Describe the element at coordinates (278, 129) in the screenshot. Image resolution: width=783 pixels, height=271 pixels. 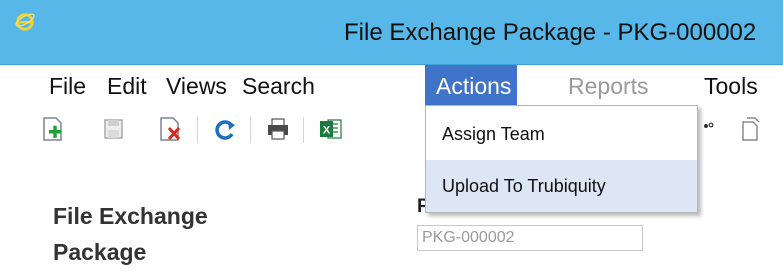
I see `print-icon` at that location.